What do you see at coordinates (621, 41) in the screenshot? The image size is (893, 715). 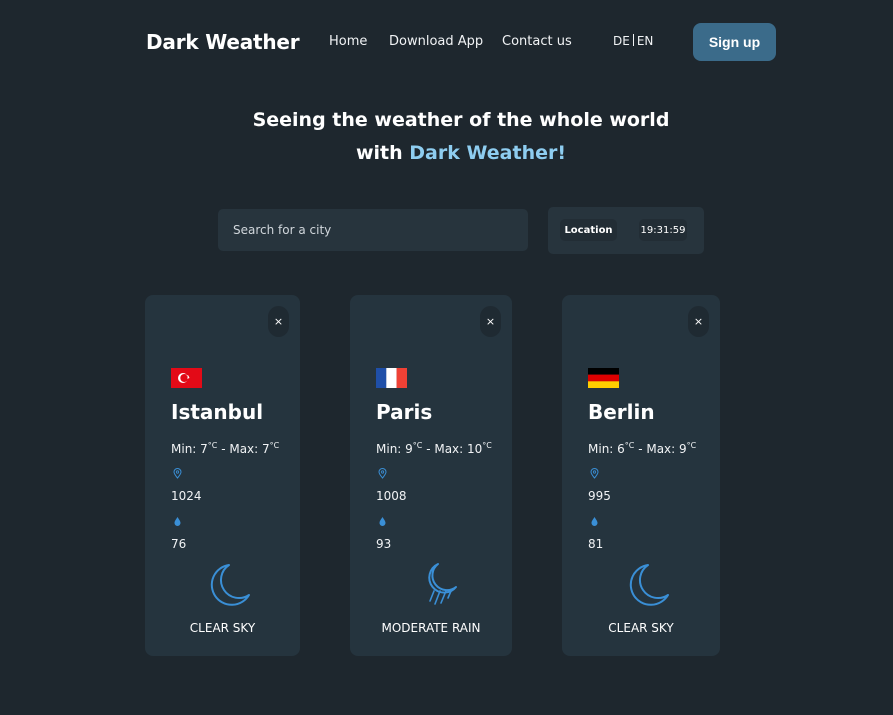 I see `lang-de-link: DE` at bounding box center [621, 41].